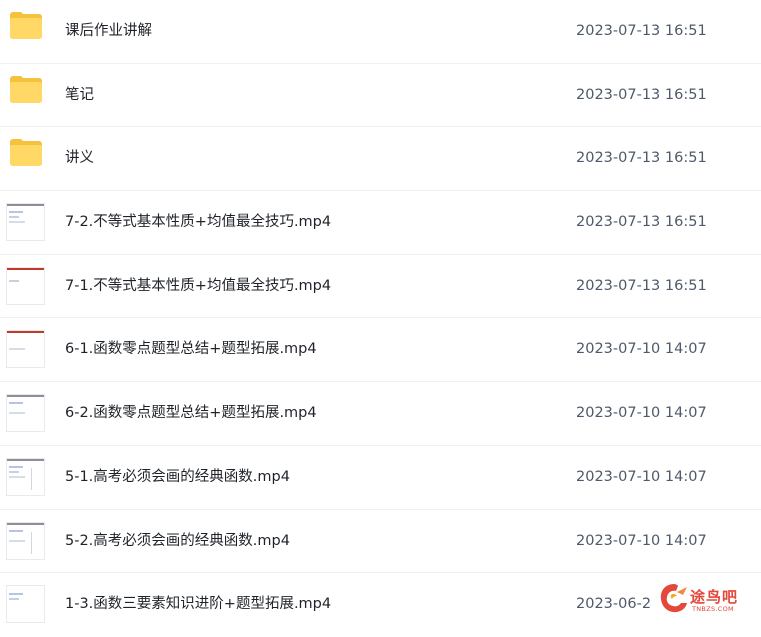 The image size is (761, 637). Describe the element at coordinates (79, 95) in the screenshot. I see `file-name: 笔记` at that location.